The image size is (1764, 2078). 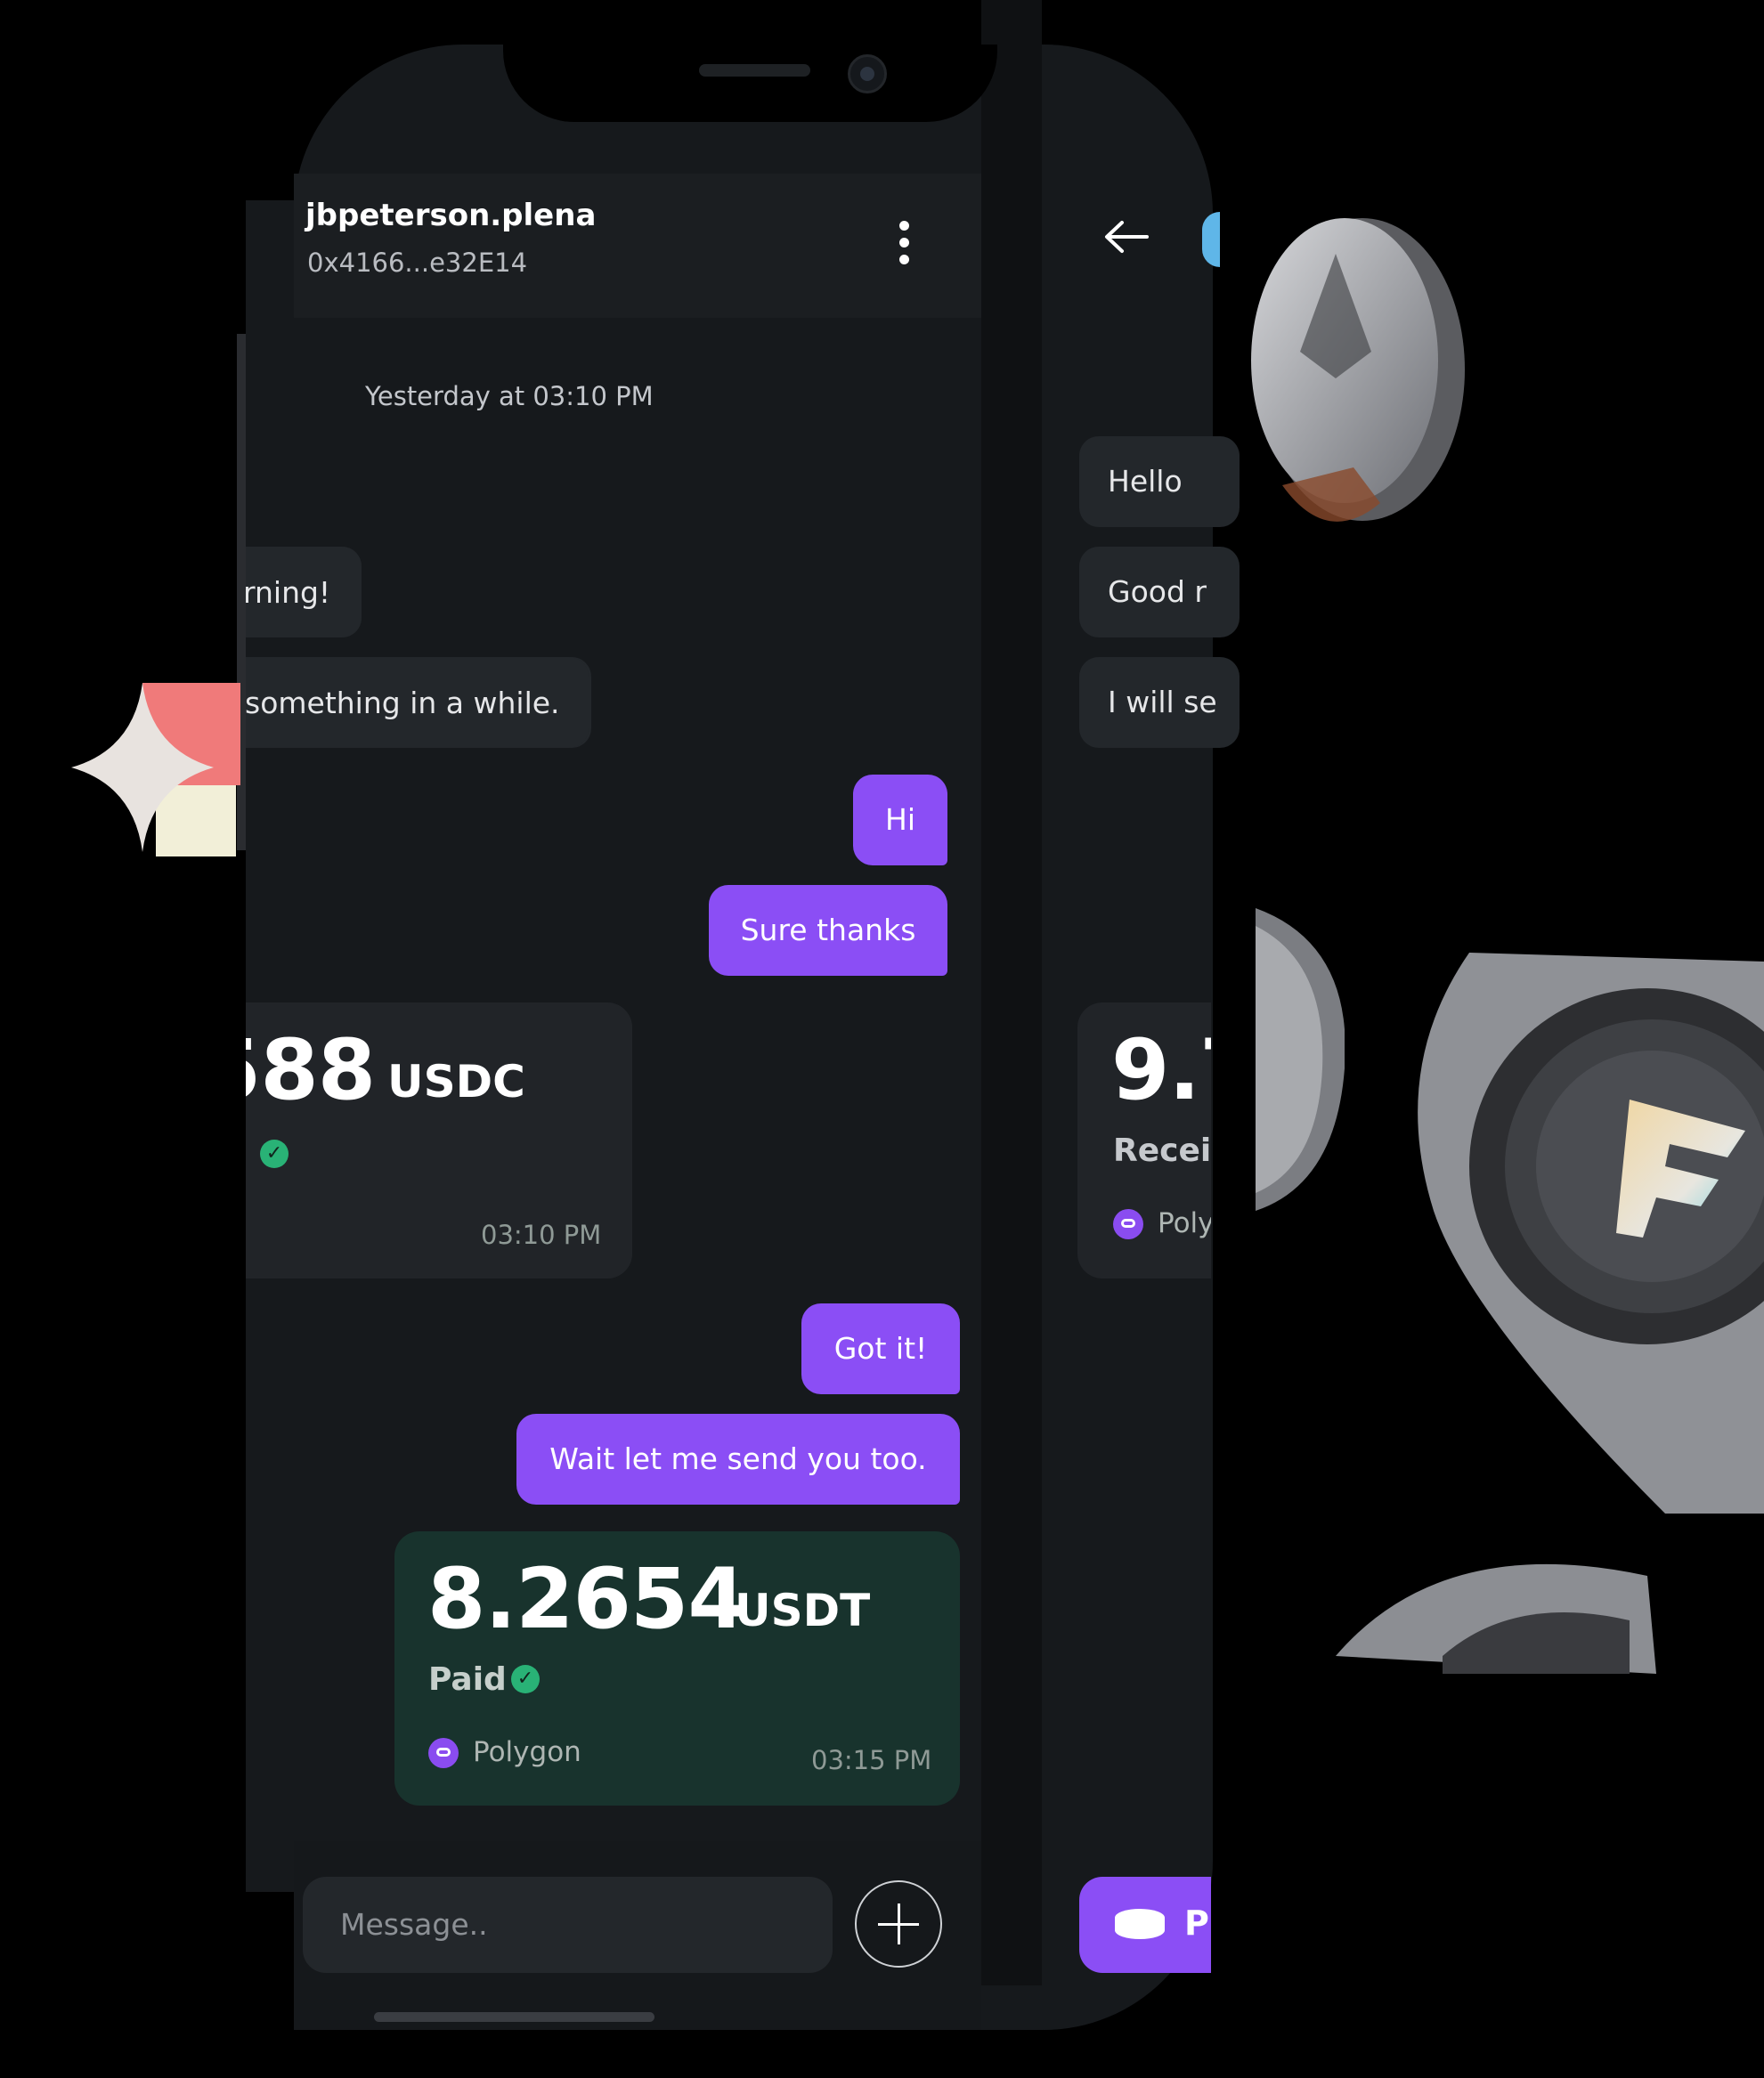 What do you see at coordinates (903, 243) in the screenshot?
I see `more-options-icon` at bounding box center [903, 243].